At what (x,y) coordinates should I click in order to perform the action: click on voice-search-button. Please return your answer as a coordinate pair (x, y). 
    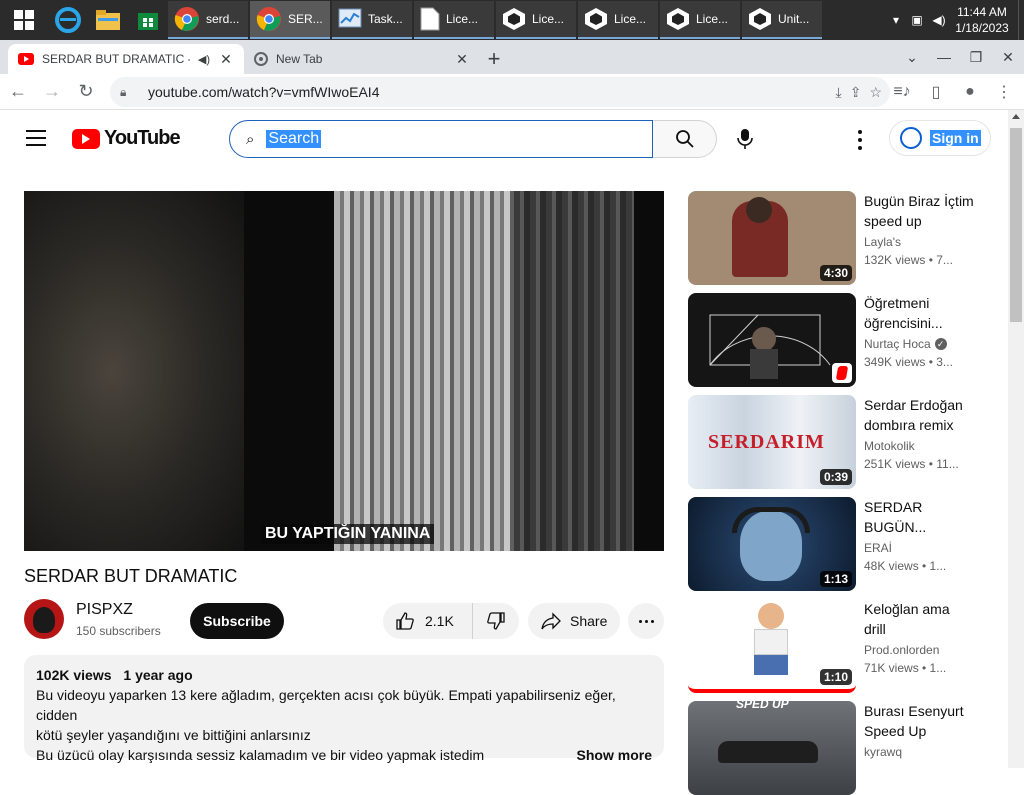
    Looking at the image, I should click on (745, 139).